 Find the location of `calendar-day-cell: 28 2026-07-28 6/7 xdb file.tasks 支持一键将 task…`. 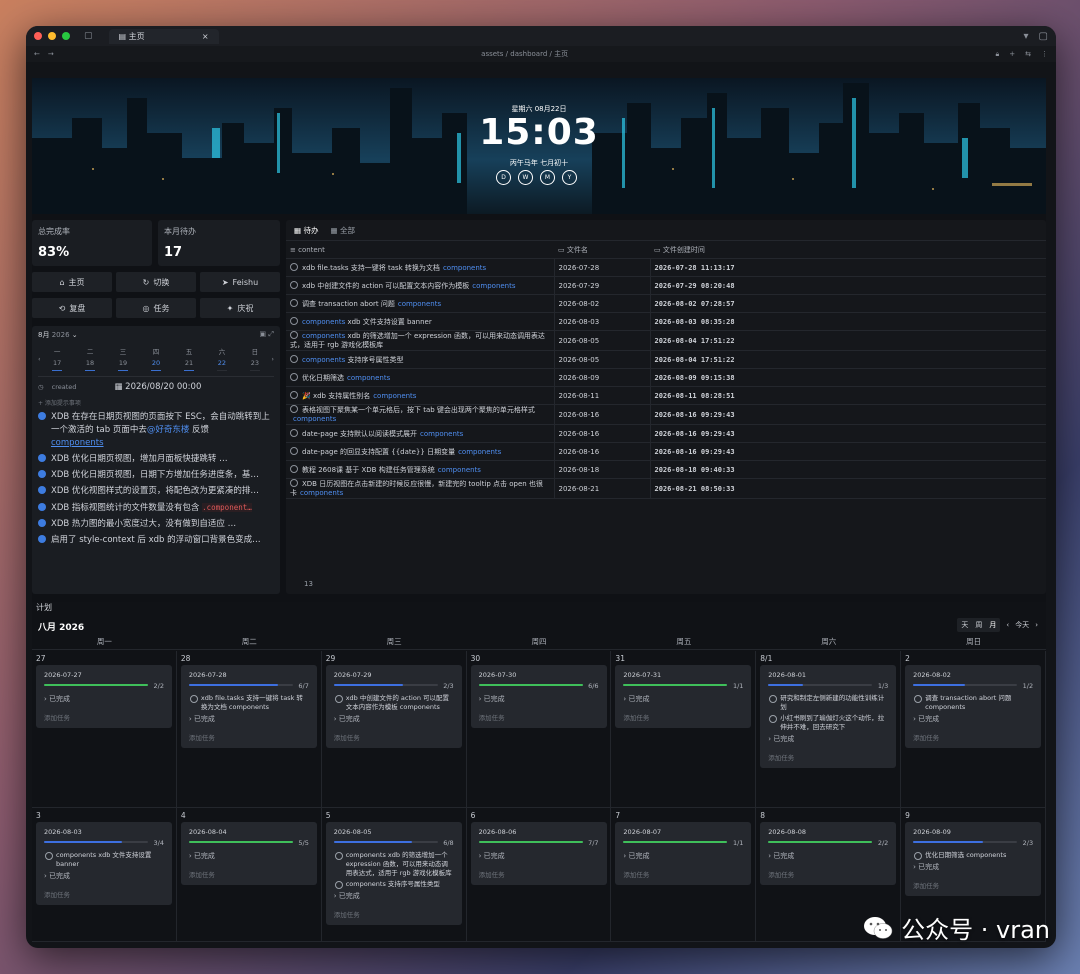

calendar-day-cell: 28 2026-07-28 6/7 xdb file.tasks 支持一键将 task… is located at coordinates (249, 729).